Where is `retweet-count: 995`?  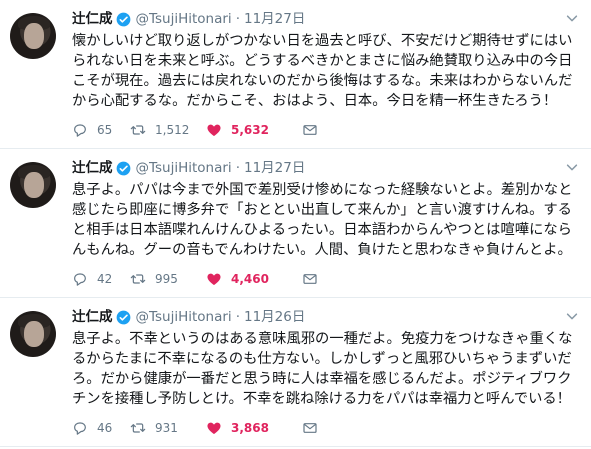 retweet-count: 995 is located at coordinates (166, 279).